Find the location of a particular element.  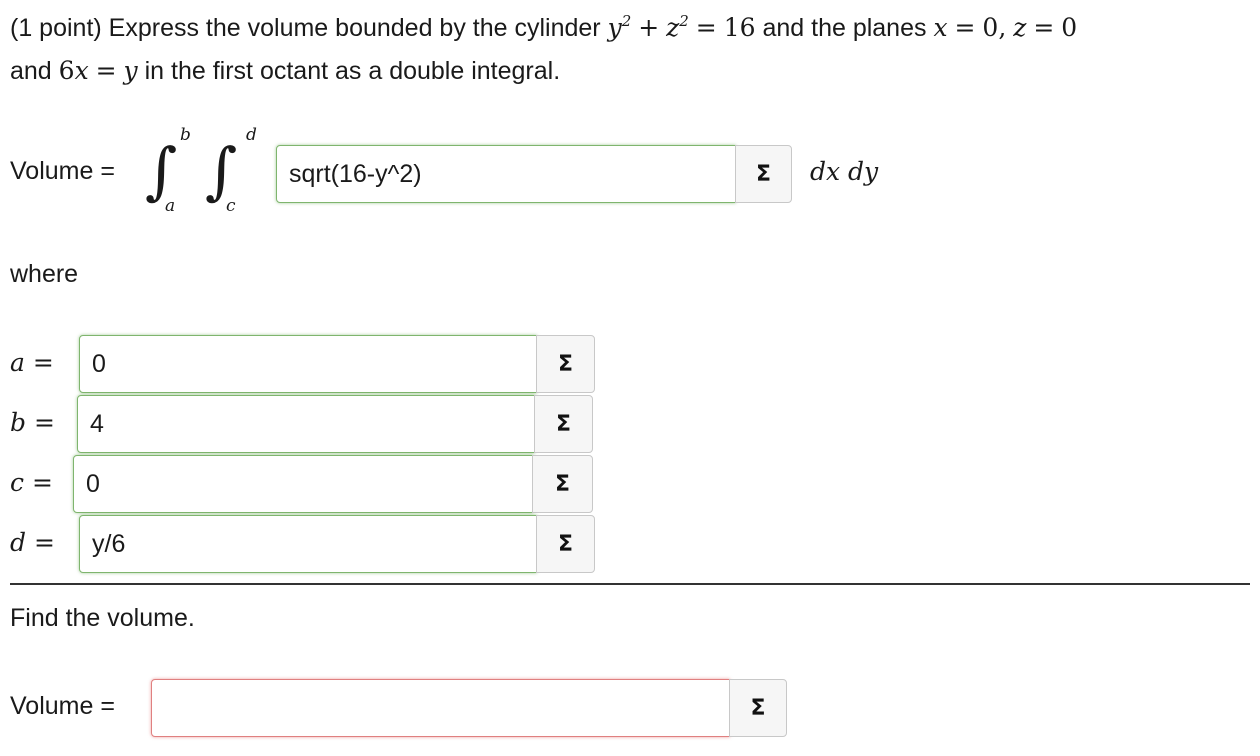

where-label: where is located at coordinates (44, 274).